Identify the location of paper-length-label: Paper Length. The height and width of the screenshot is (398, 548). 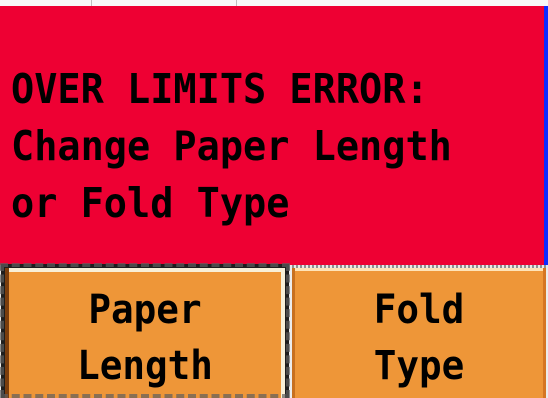
(144, 338).